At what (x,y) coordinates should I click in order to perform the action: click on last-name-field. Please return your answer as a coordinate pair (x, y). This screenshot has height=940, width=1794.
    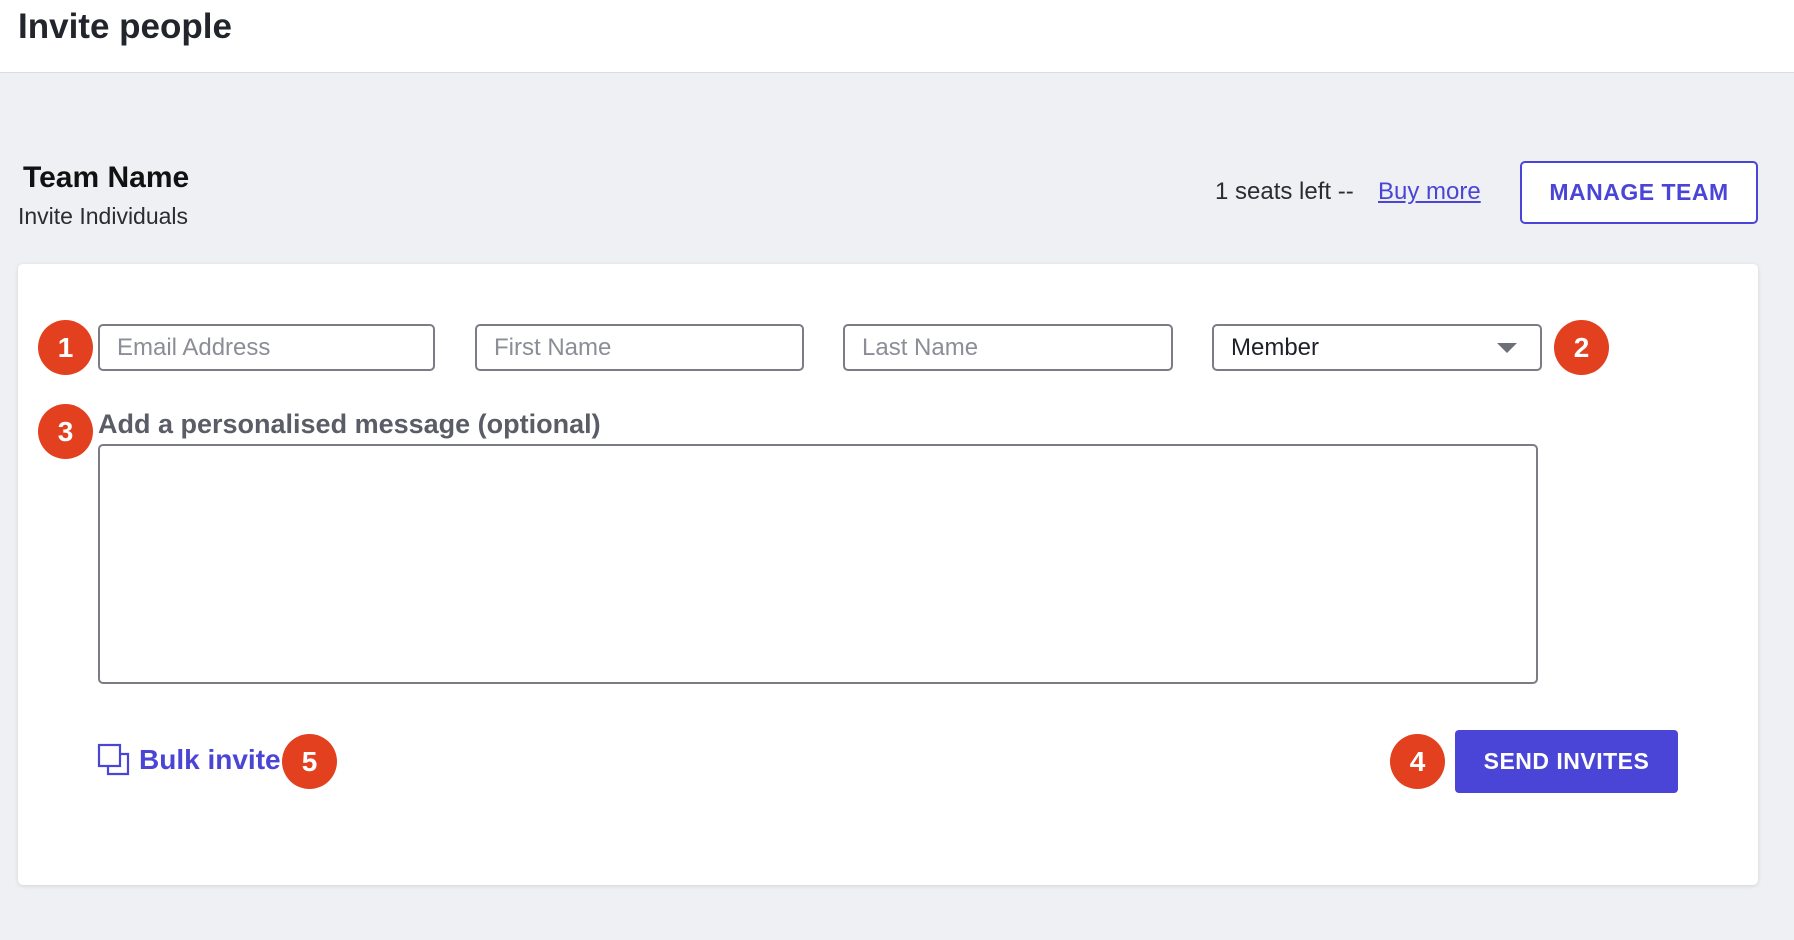
    Looking at the image, I should click on (1008, 347).